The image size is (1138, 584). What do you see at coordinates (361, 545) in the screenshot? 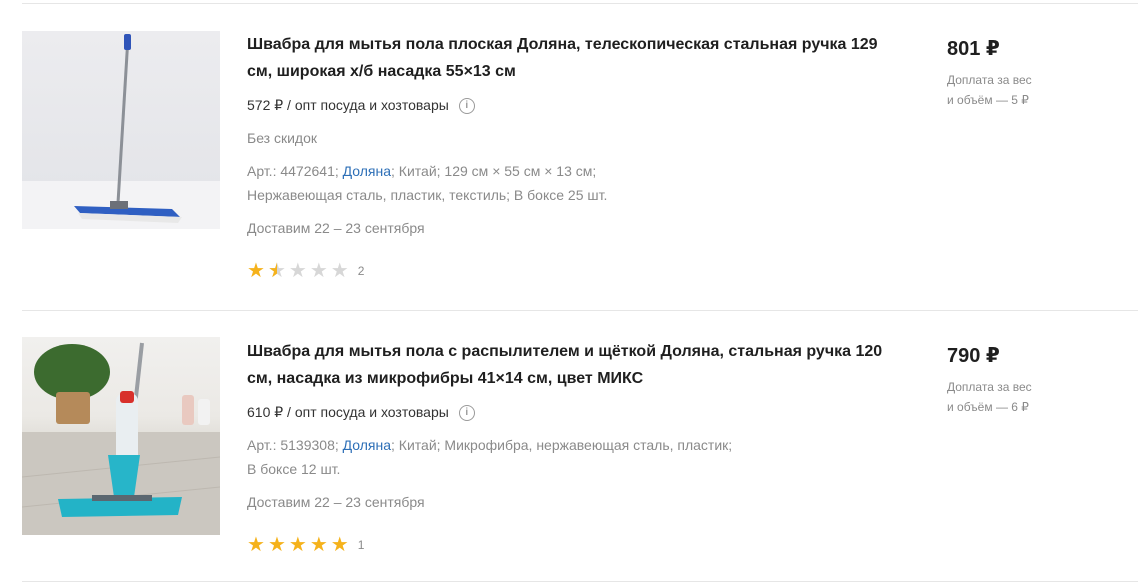
I see `review-count: 1` at bounding box center [361, 545].